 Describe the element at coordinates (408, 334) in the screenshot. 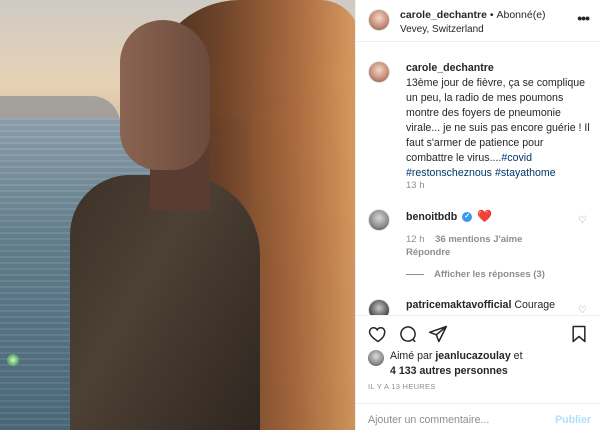

I see `comment-icon` at that location.